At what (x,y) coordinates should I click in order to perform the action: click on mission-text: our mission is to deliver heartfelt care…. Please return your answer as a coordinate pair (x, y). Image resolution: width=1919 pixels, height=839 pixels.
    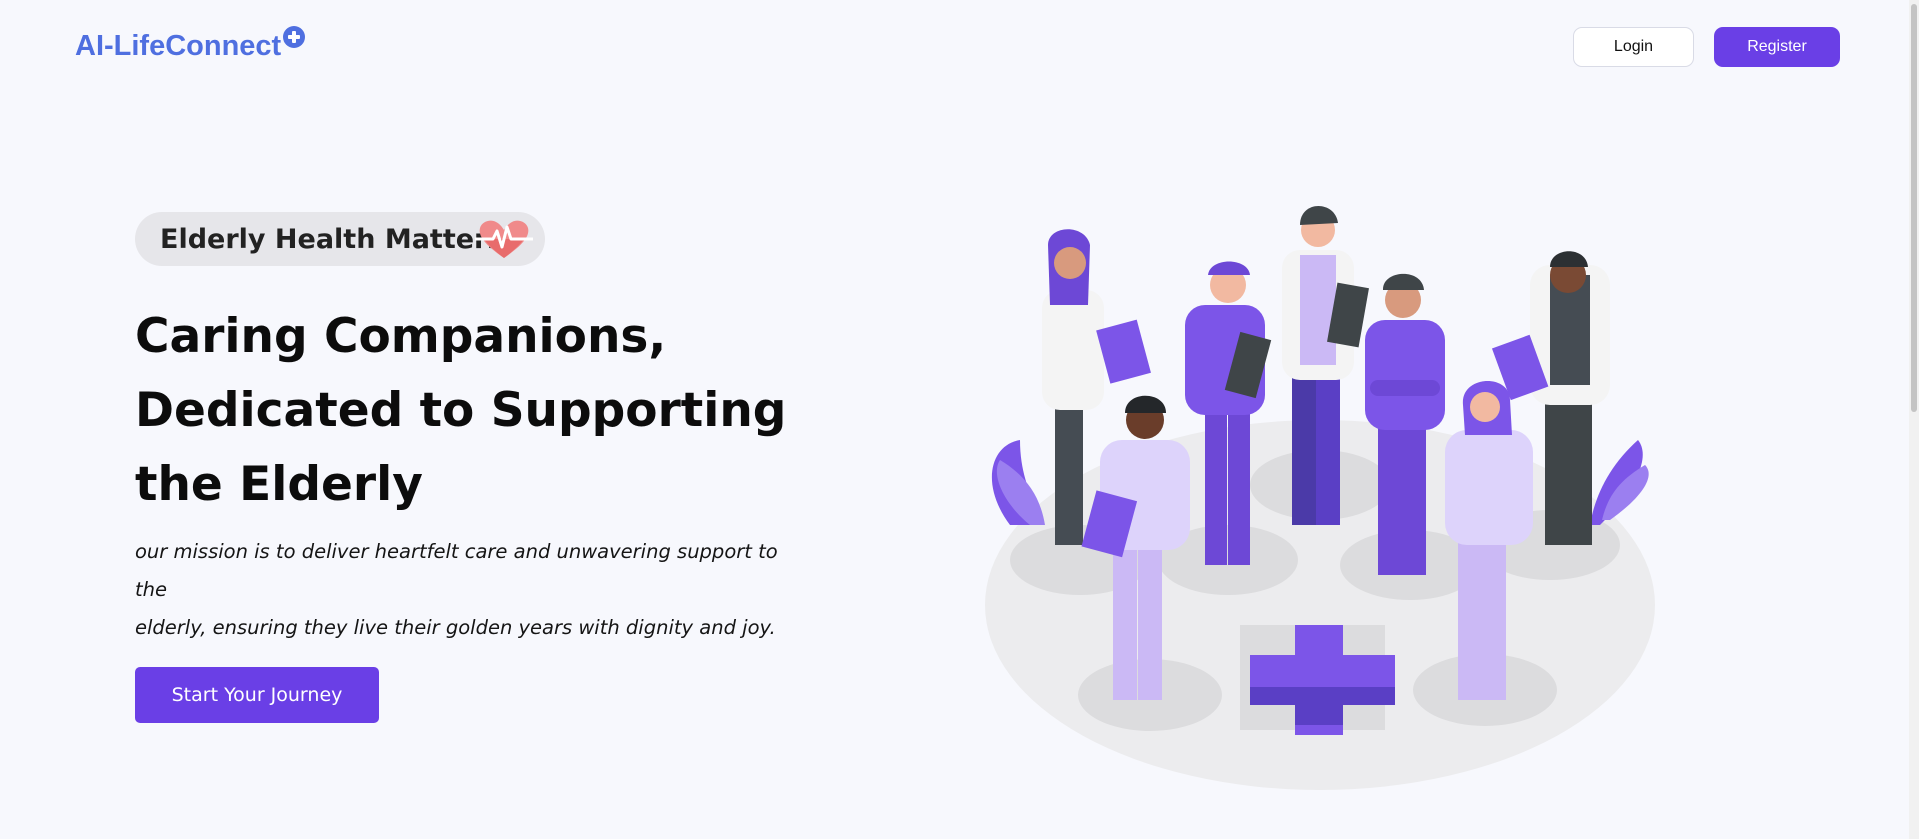
    Looking at the image, I should click on (475, 590).